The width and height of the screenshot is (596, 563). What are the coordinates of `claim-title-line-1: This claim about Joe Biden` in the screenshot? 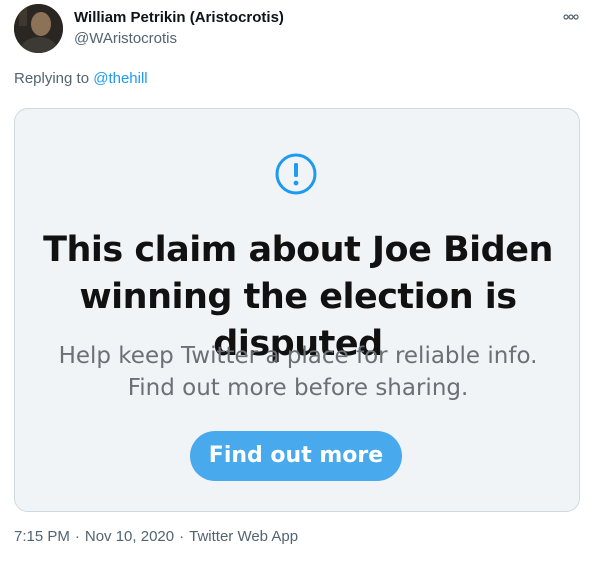 It's located at (298, 250).